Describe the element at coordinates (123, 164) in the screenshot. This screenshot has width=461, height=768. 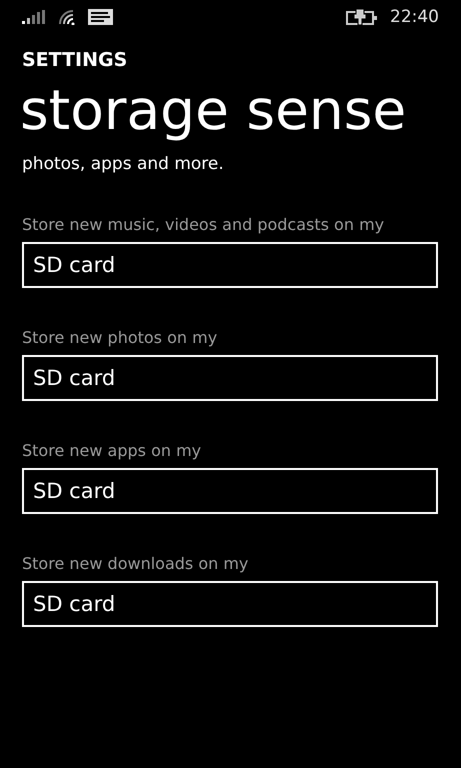
I see `description-text: photos, apps and more.` at that location.